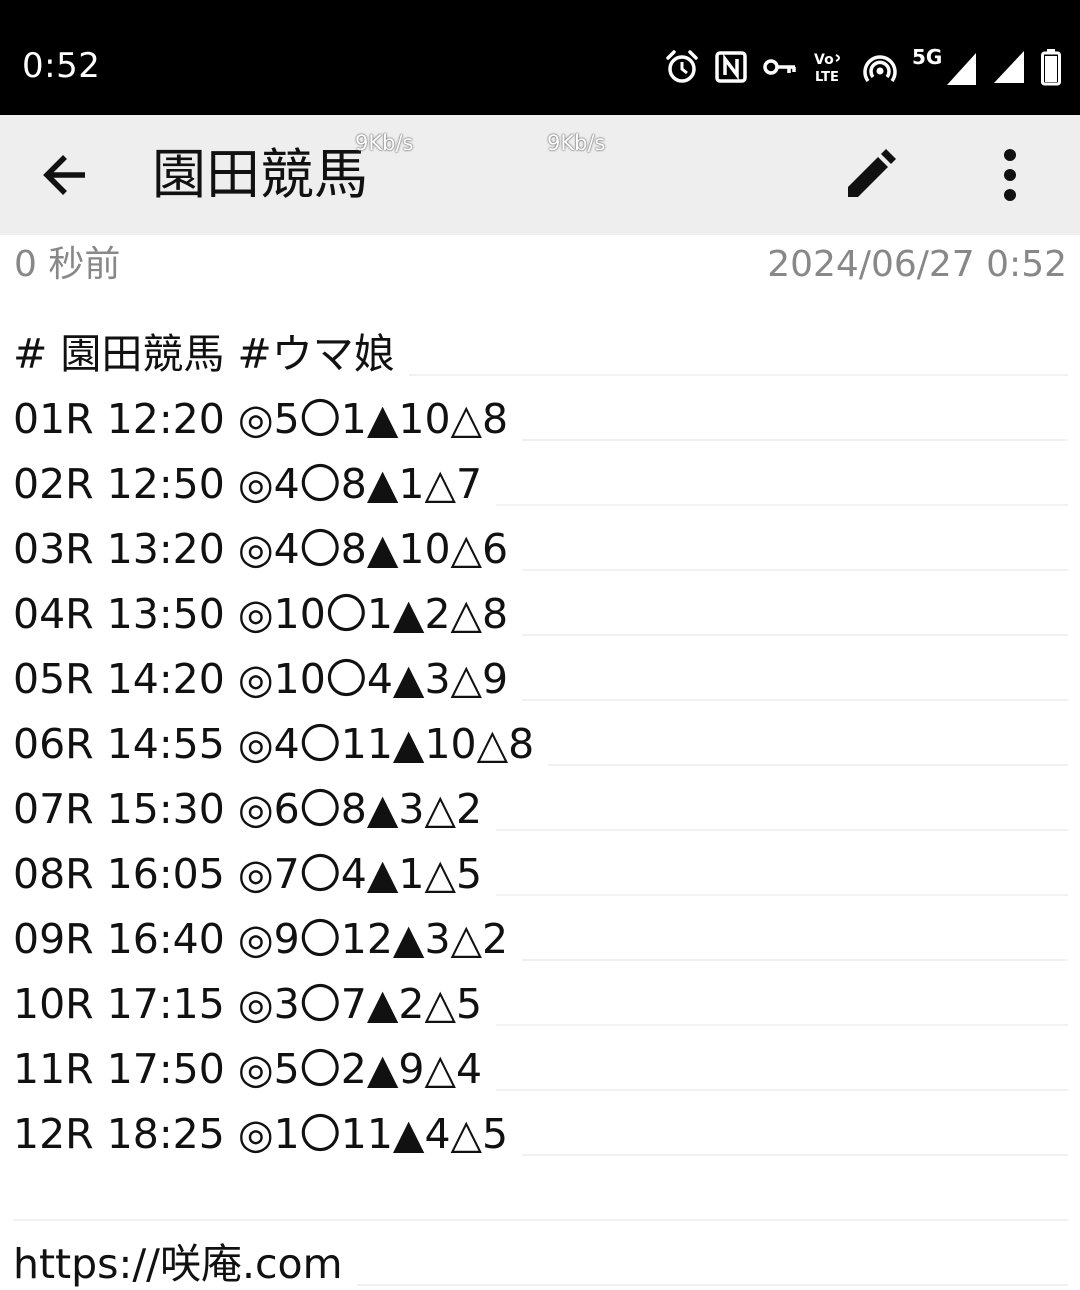  I want to click on more-vert-icon, so click(1010, 175).